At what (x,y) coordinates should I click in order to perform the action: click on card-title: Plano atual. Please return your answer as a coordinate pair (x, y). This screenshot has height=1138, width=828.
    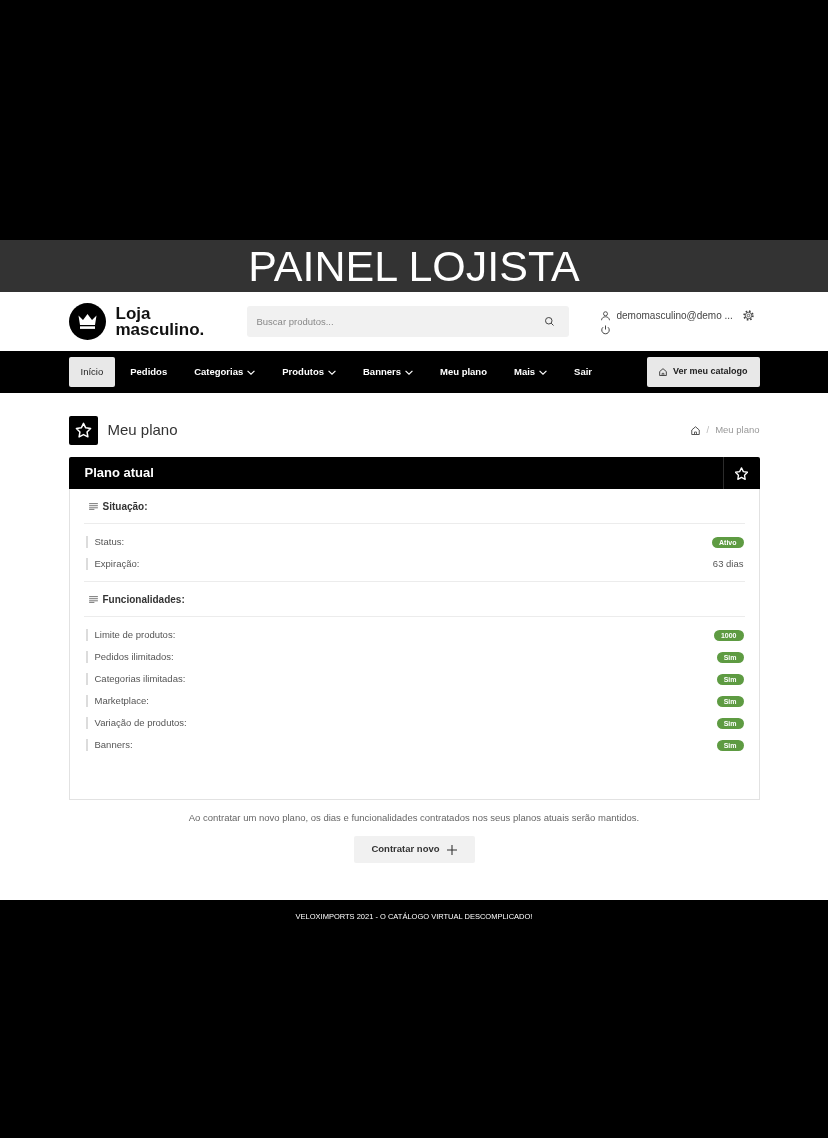
    Looking at the image, I should click on (119, 473).